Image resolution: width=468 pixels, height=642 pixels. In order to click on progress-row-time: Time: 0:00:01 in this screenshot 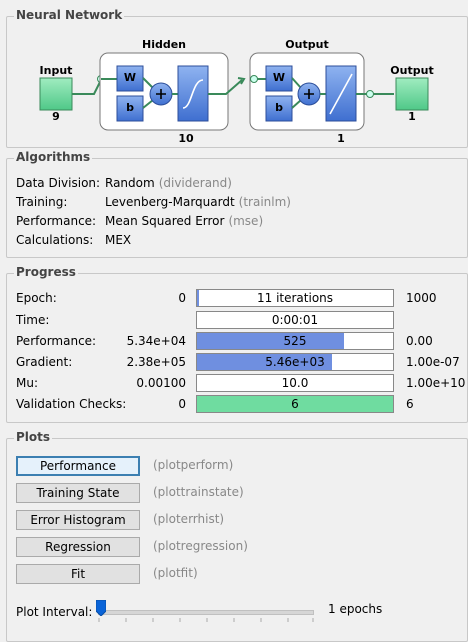, I will do `click(237, 321)`.